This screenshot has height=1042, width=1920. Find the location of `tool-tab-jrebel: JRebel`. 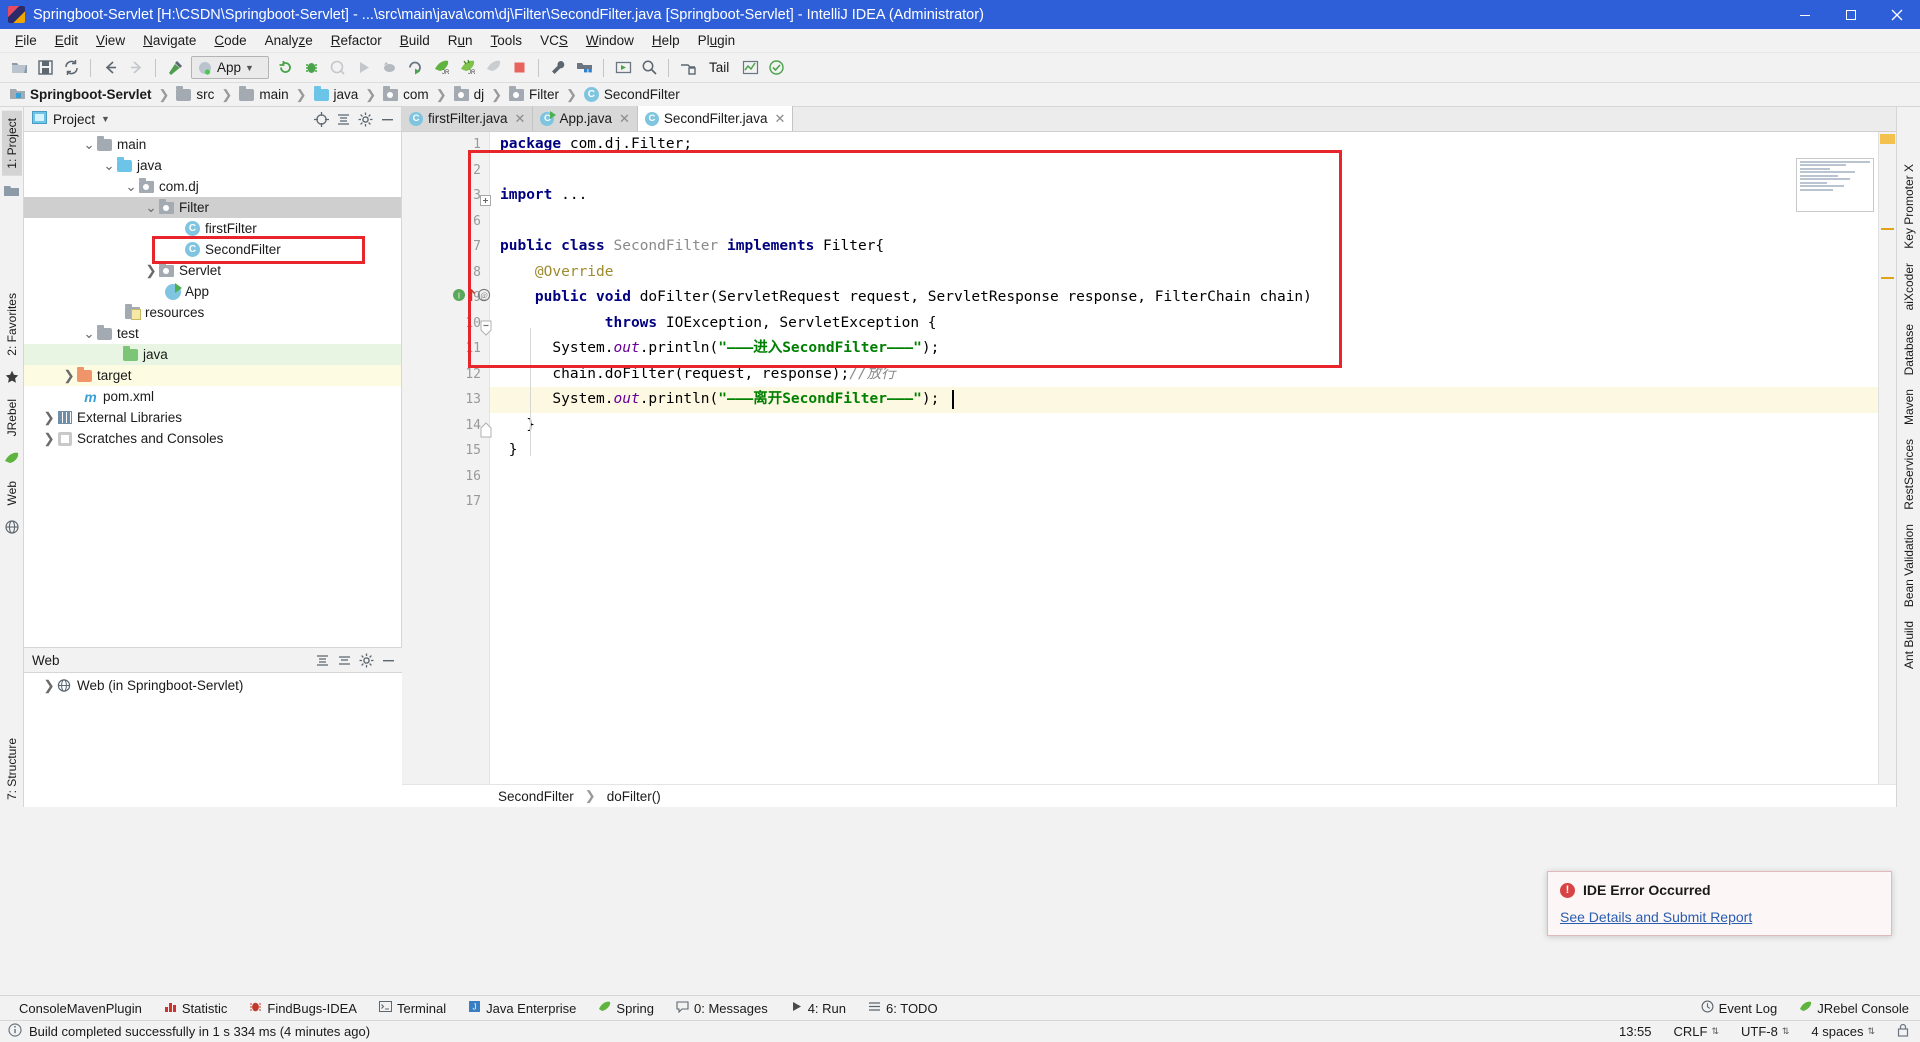

tool-tab-jrebel: JRebel is located at coordinates (12, 417).